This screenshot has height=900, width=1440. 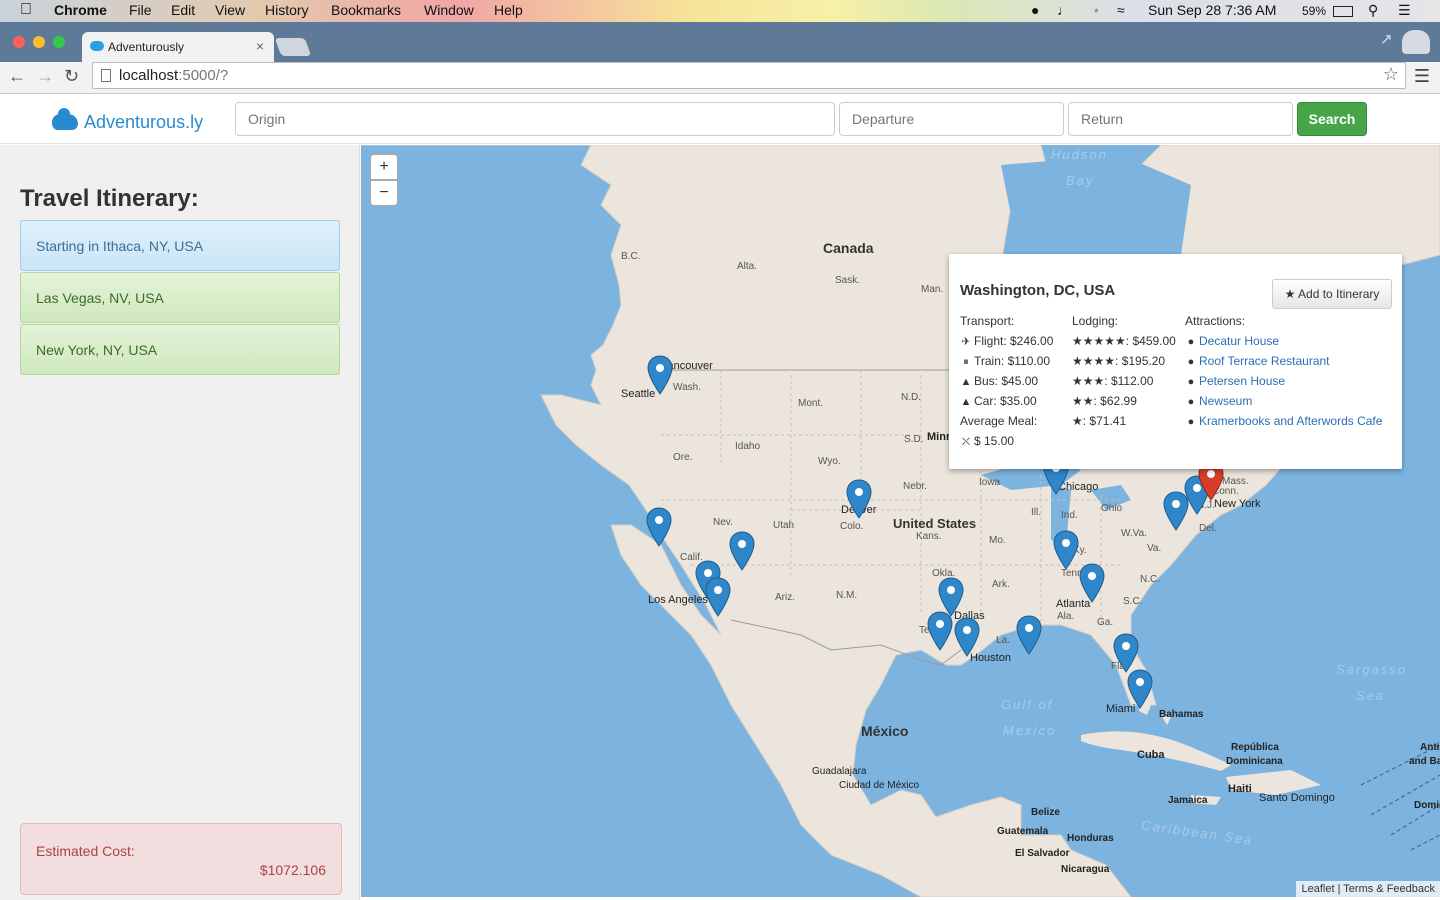 What do you see at coordinates (748, 446) in the screenshot?
I see `state-label: Idaho` at bounding box center [748, 446].